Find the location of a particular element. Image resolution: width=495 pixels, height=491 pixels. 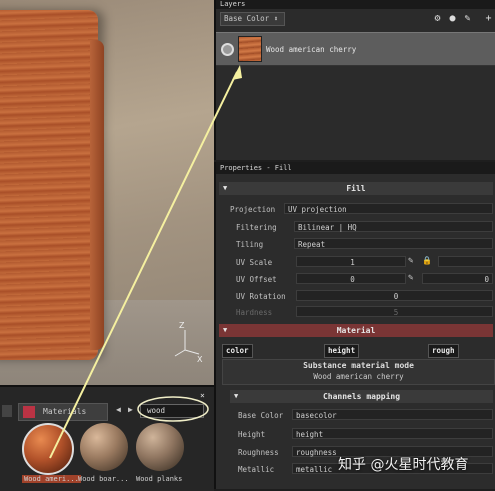

axis-z-label: Z is located at coordinates (182, 325).